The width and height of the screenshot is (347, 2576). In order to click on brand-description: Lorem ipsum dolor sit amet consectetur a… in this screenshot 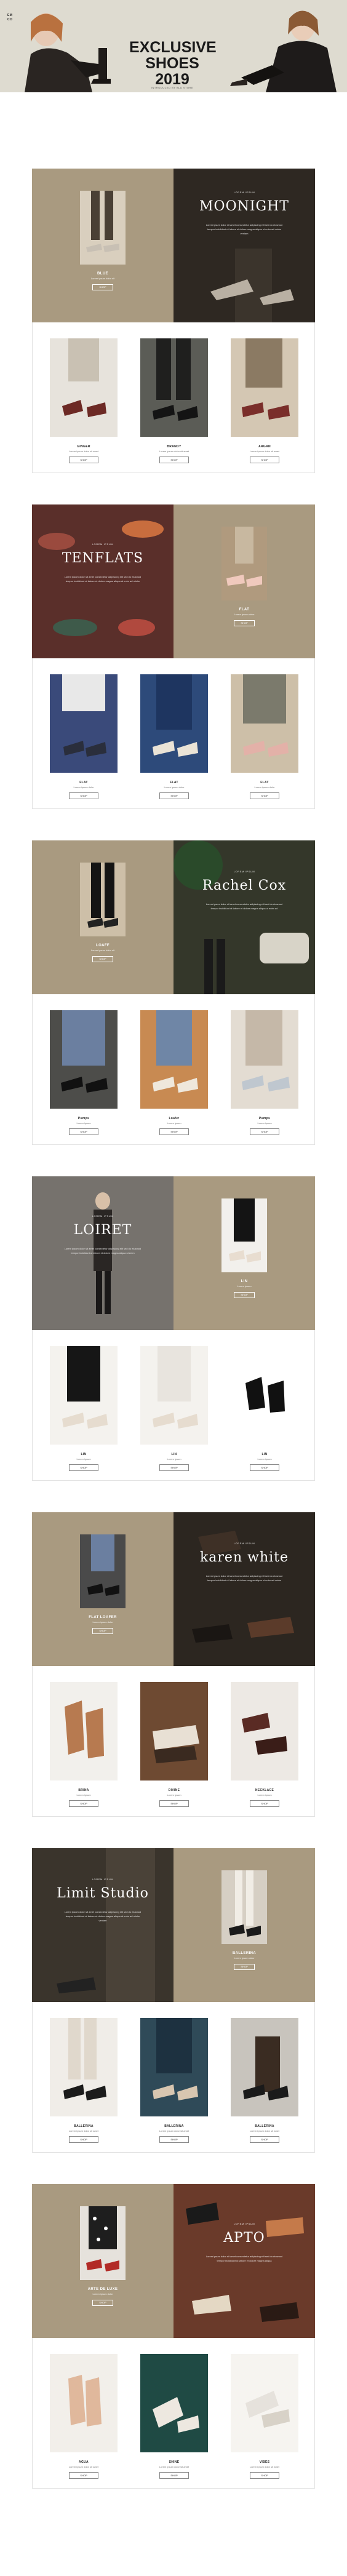, I will do `click(244, 907)`.